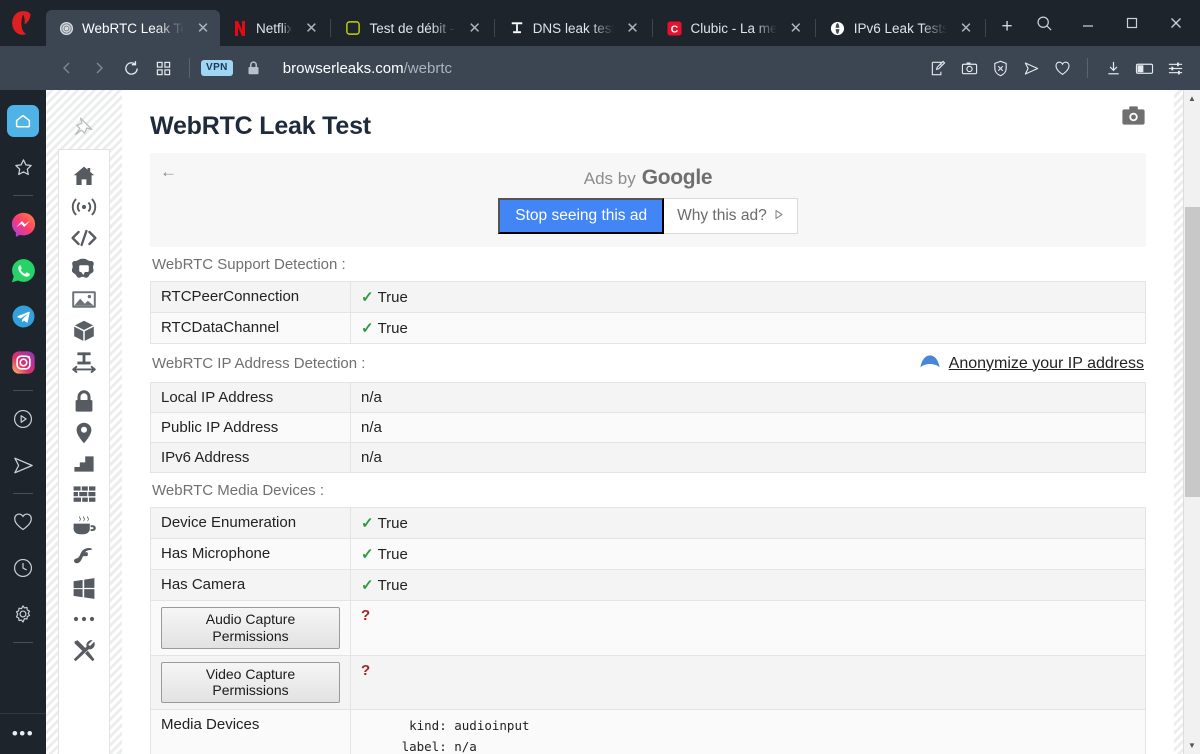 Image resolution: width=1200 pixels, height=754 pixels. I want to click on tab-title: Test de débit - S, so click(412, 28).